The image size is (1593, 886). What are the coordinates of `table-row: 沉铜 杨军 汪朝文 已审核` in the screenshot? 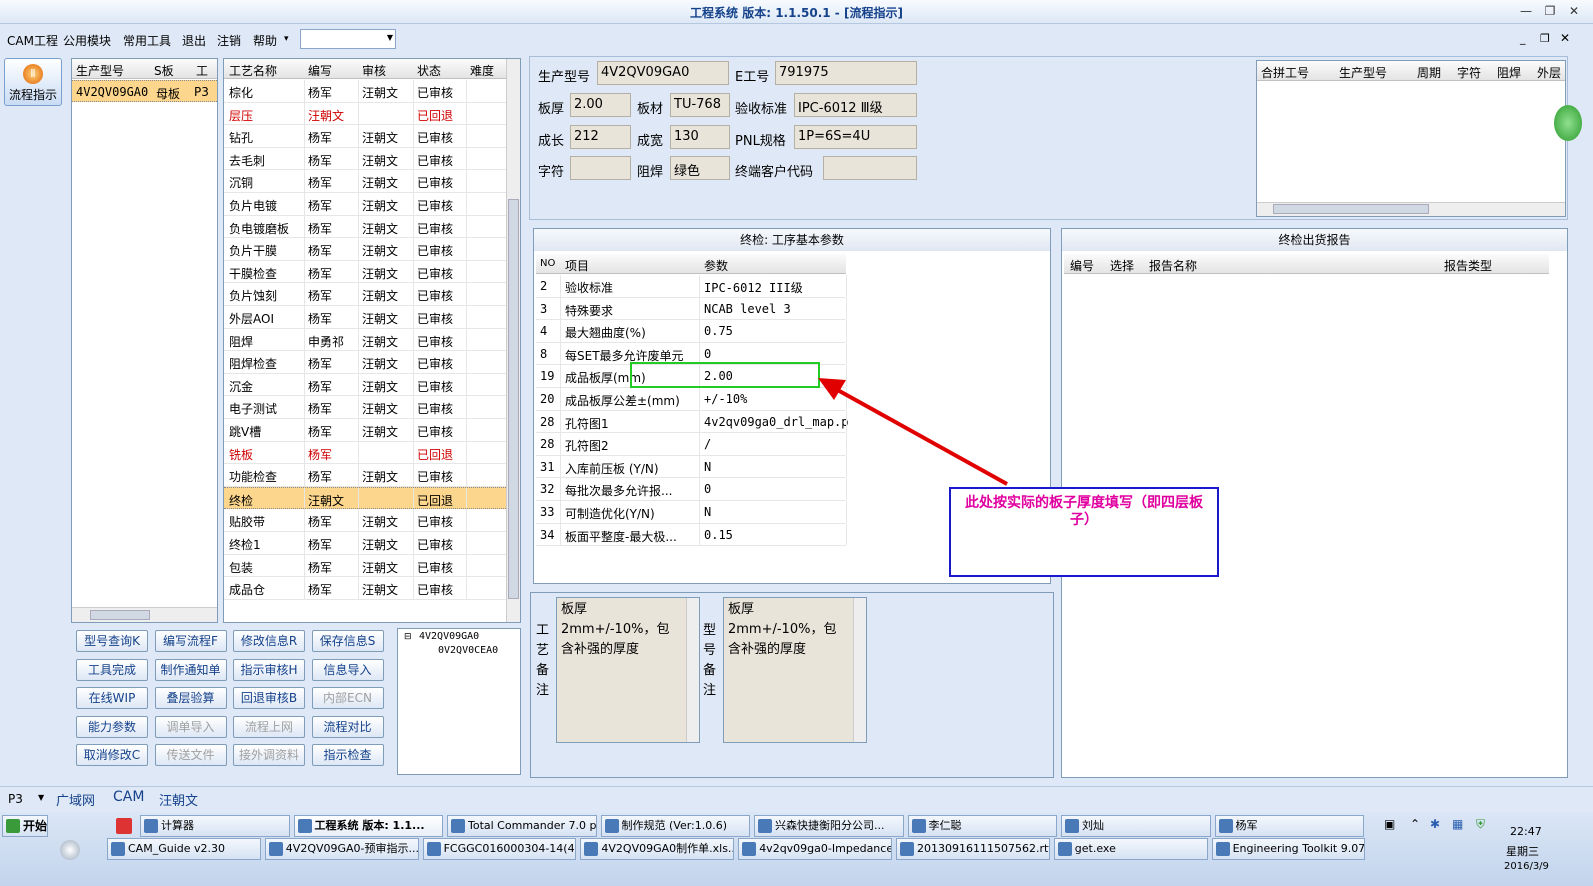 It's located at (365, 181).